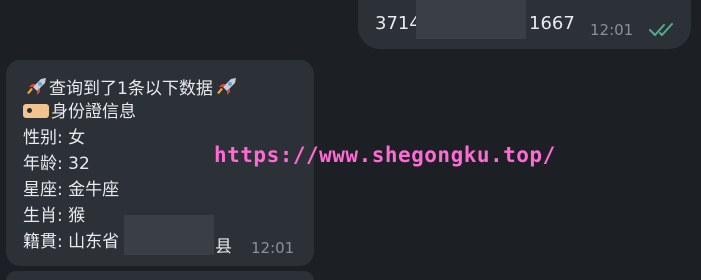 The width and height of the screenshot is (701, 280). Describe the element at coordinates (661, 29) in the screenshot. I see `double-check-icon` at that location.